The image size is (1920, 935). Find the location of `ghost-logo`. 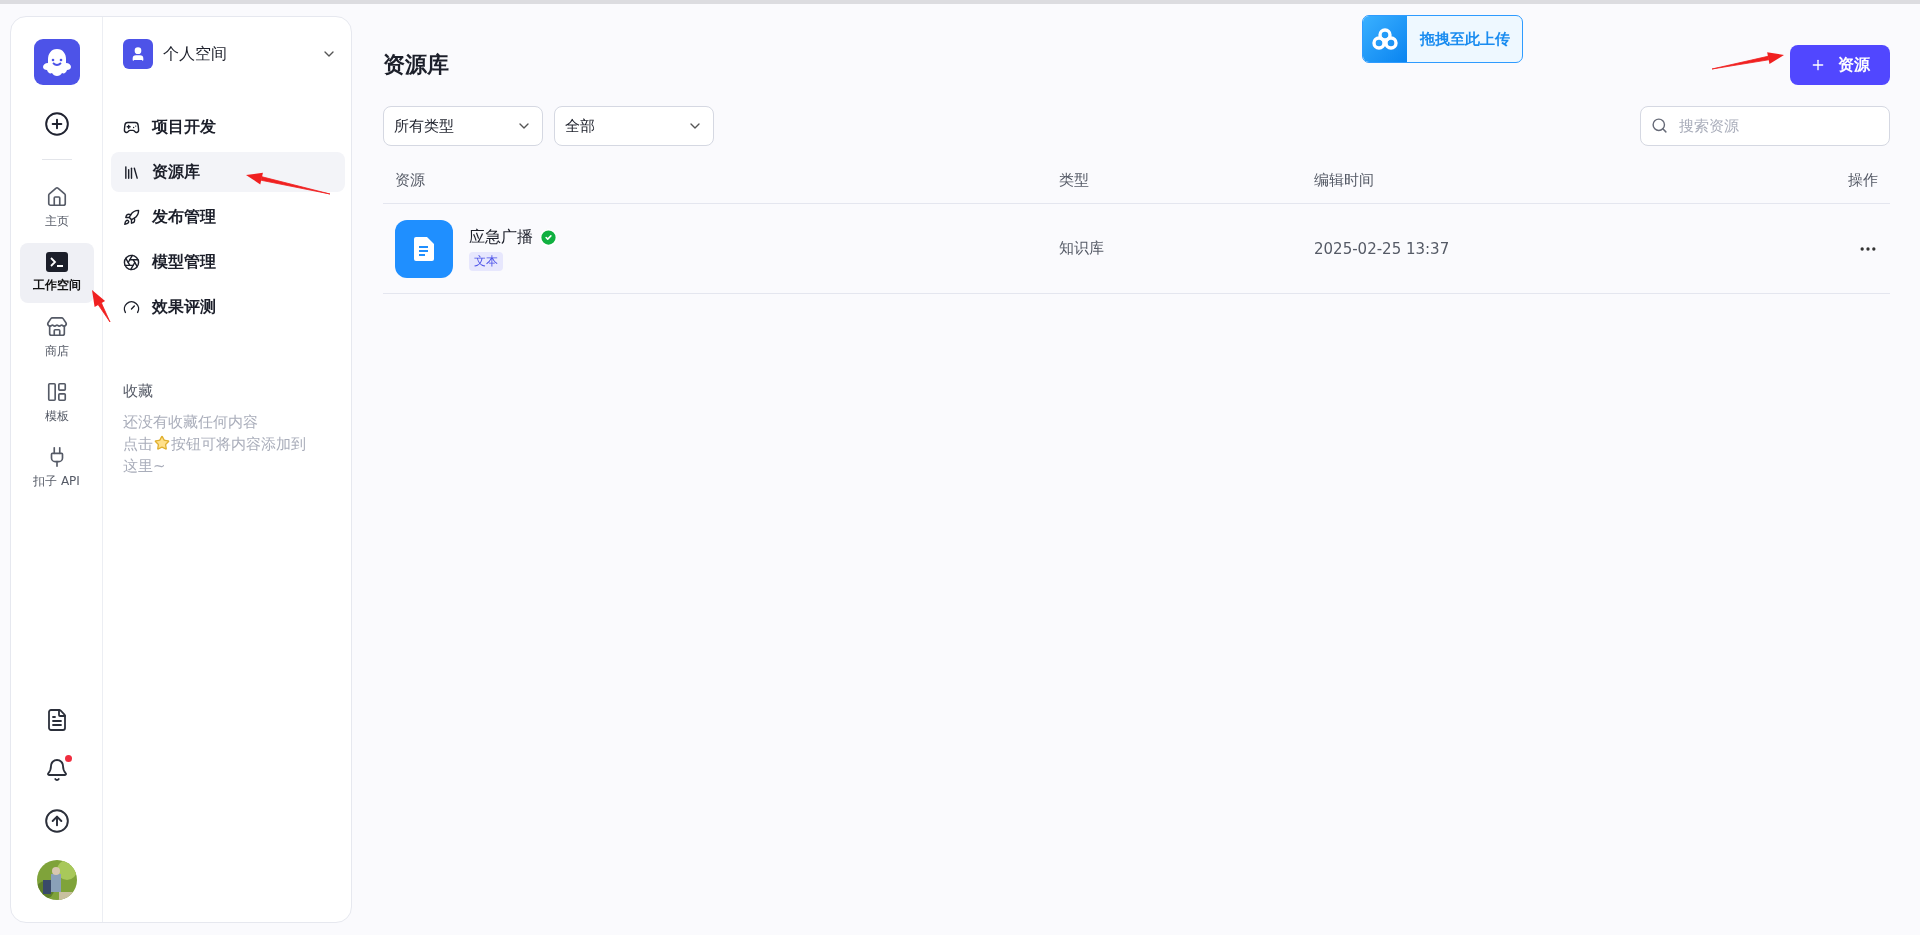

ghost-logo is located at coordinates (56, 62).